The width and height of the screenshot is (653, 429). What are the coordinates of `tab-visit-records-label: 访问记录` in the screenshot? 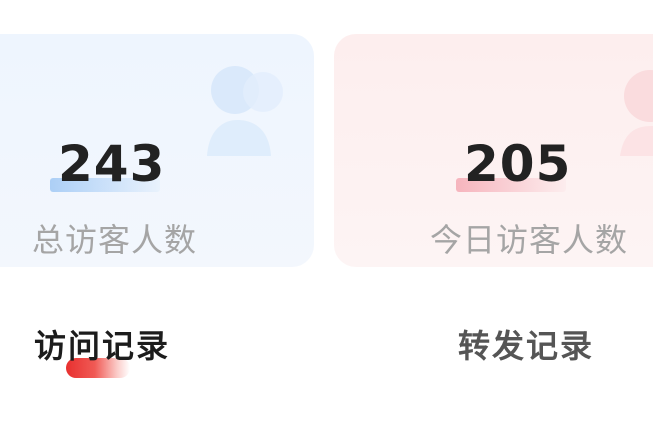 It's located at (102, 346).